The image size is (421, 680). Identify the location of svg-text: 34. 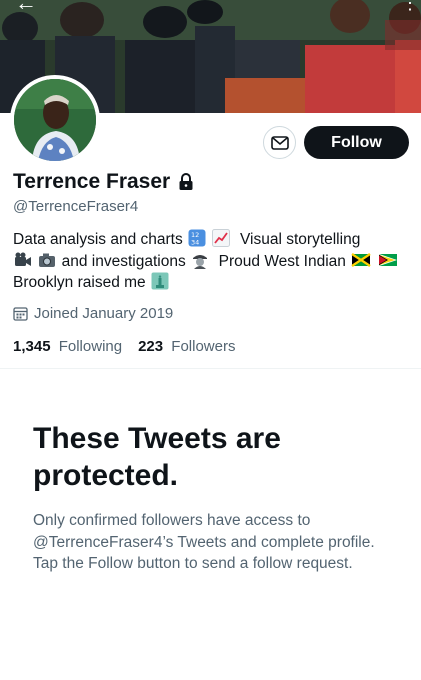
(195, 243).